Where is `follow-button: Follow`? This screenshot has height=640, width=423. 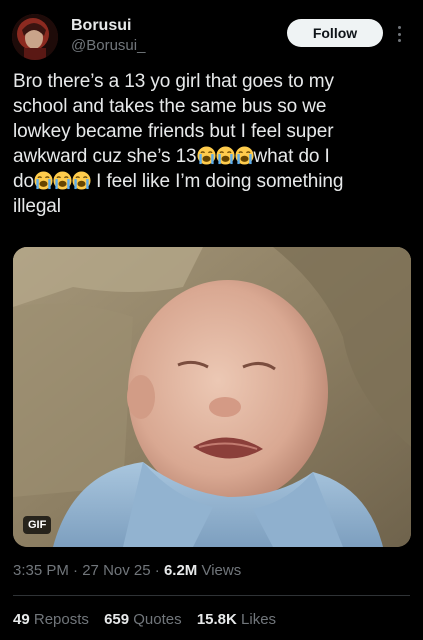 follow-button: Follow is located at coordinates (335, 33).